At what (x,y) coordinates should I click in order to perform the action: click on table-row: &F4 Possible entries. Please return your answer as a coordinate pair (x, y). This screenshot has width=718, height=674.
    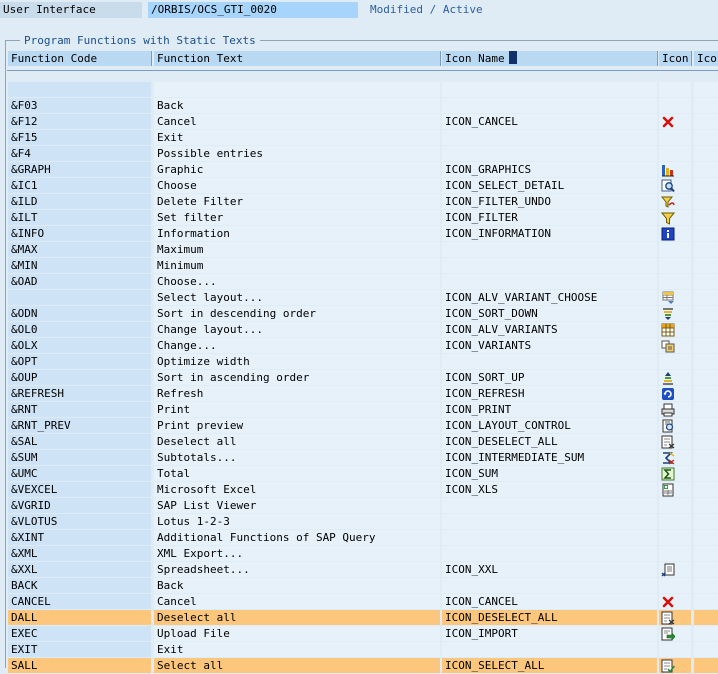
    Looking at the image, I should click on (359, 154).